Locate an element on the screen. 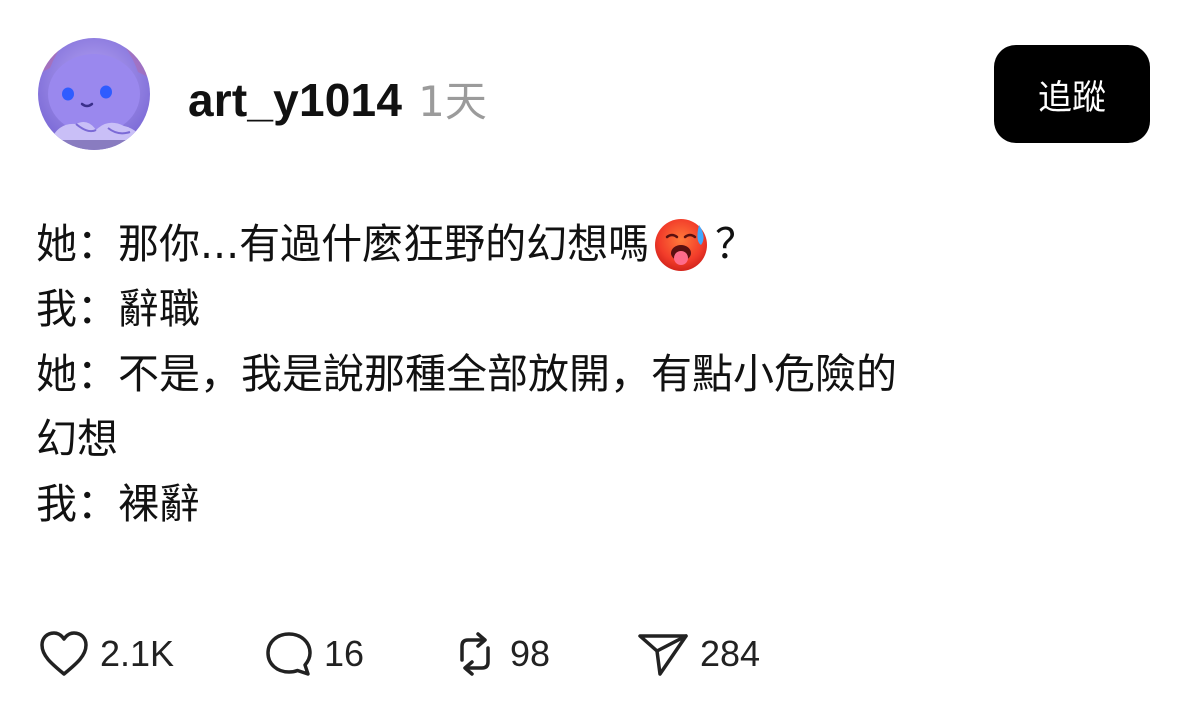 The image size is (1200, 725). post-timestamp: 1天 is located at coordinates (452, 101).